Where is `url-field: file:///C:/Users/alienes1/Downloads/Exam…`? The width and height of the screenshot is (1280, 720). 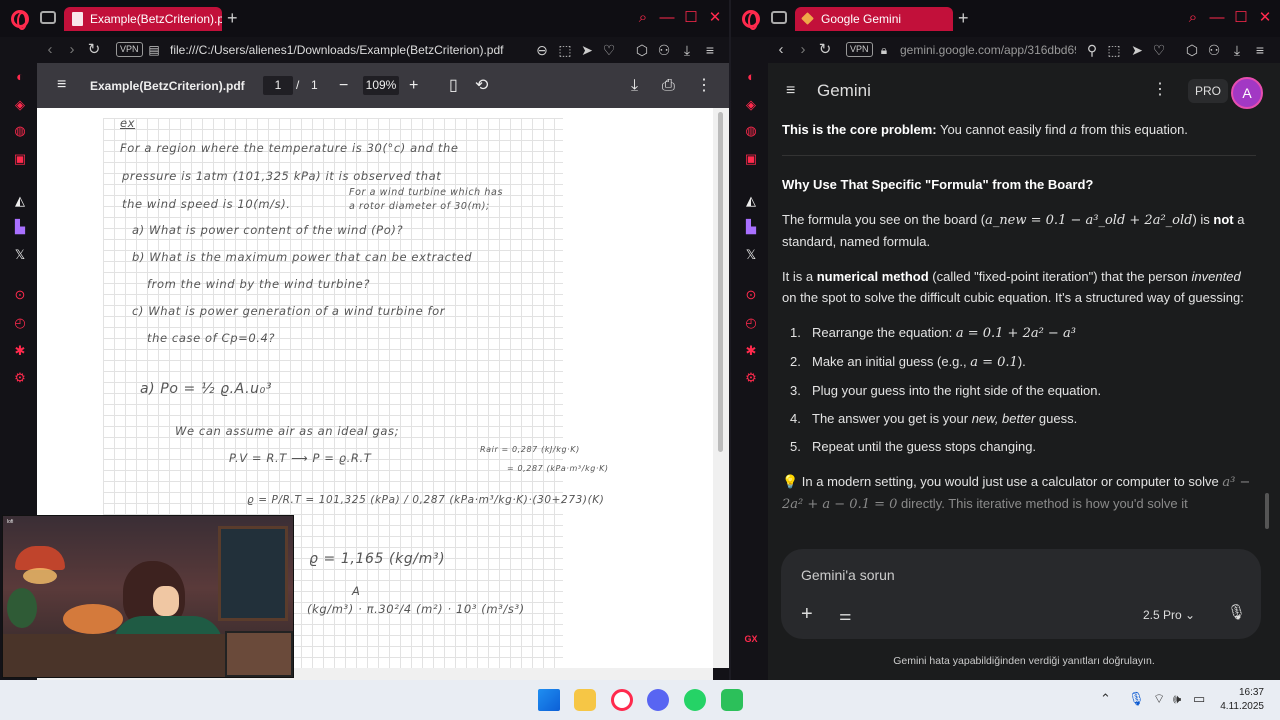
url-field: file:///C:/Users/alienes1/Downloads/Exam… is located at coordinates (345, 50).